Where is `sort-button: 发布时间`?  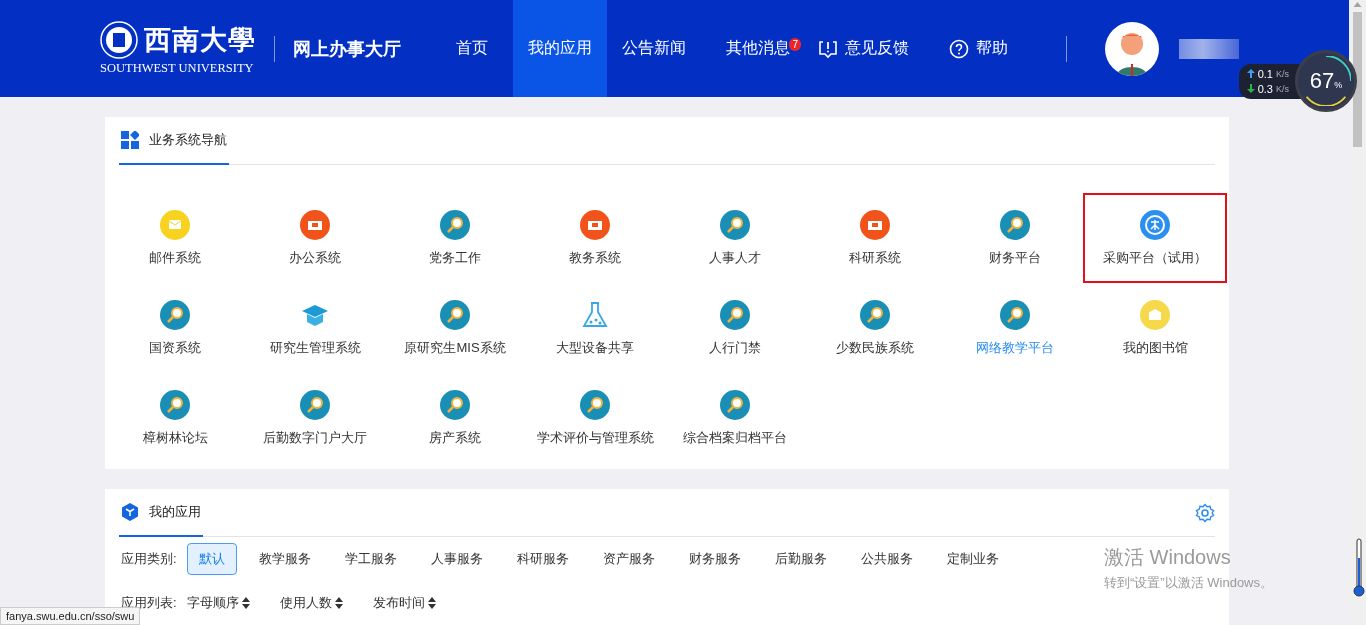 sort-button: 发布时间 is located at coordinates (404, 603).